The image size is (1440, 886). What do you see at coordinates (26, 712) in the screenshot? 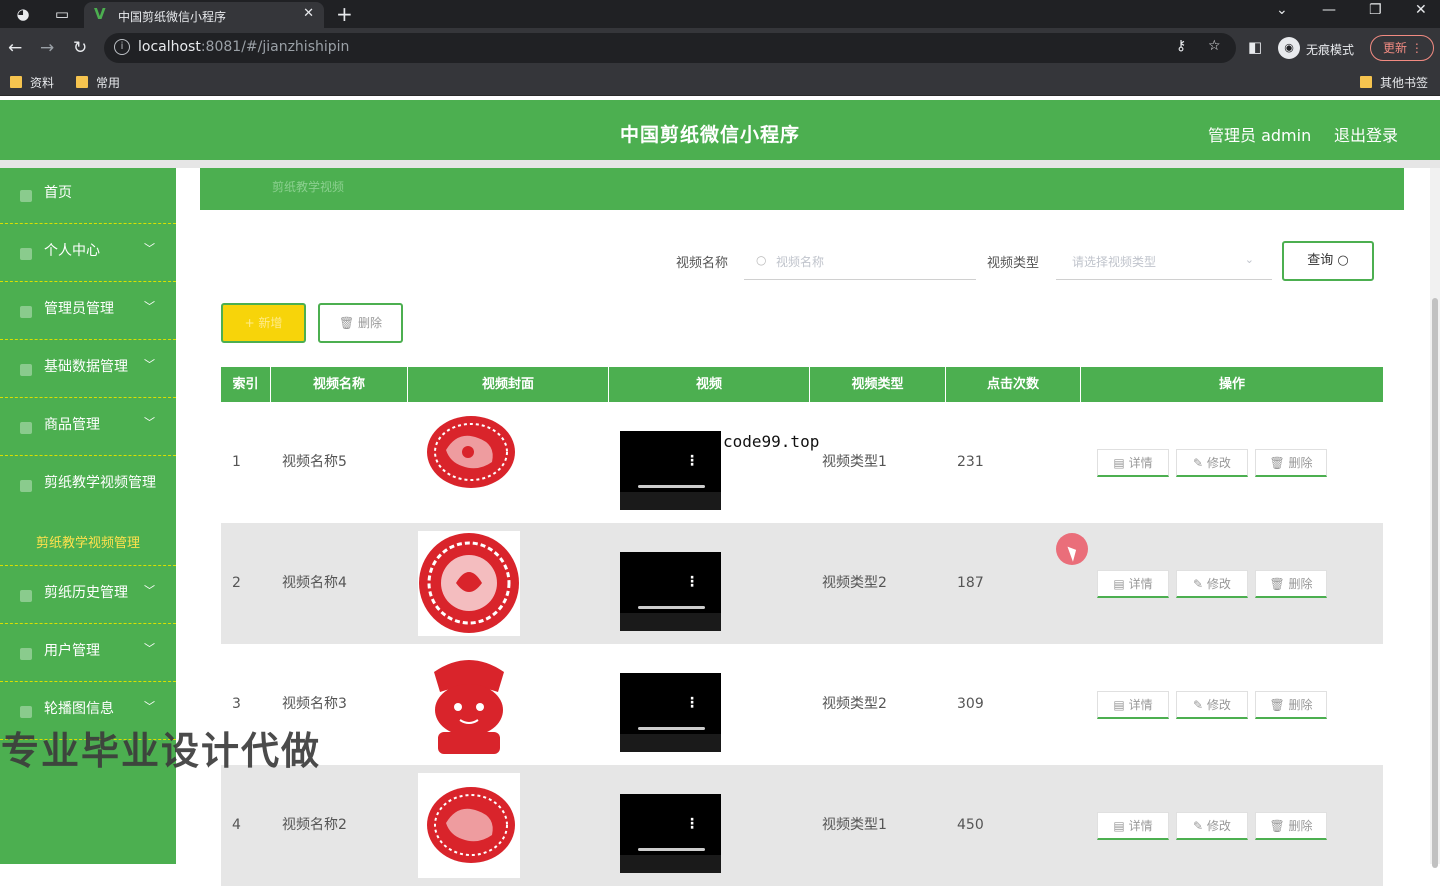
I see `carousel-icon` at bounding box center [26, 712].